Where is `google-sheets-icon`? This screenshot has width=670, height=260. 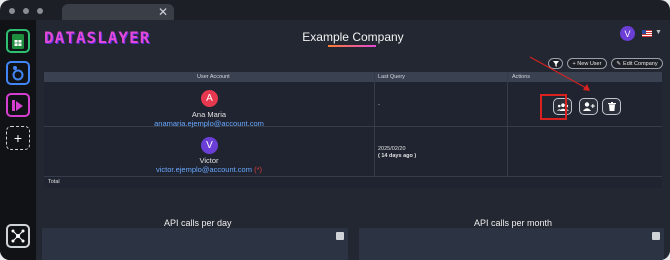 google-sheets-icon is located at coordinates (18, 41).